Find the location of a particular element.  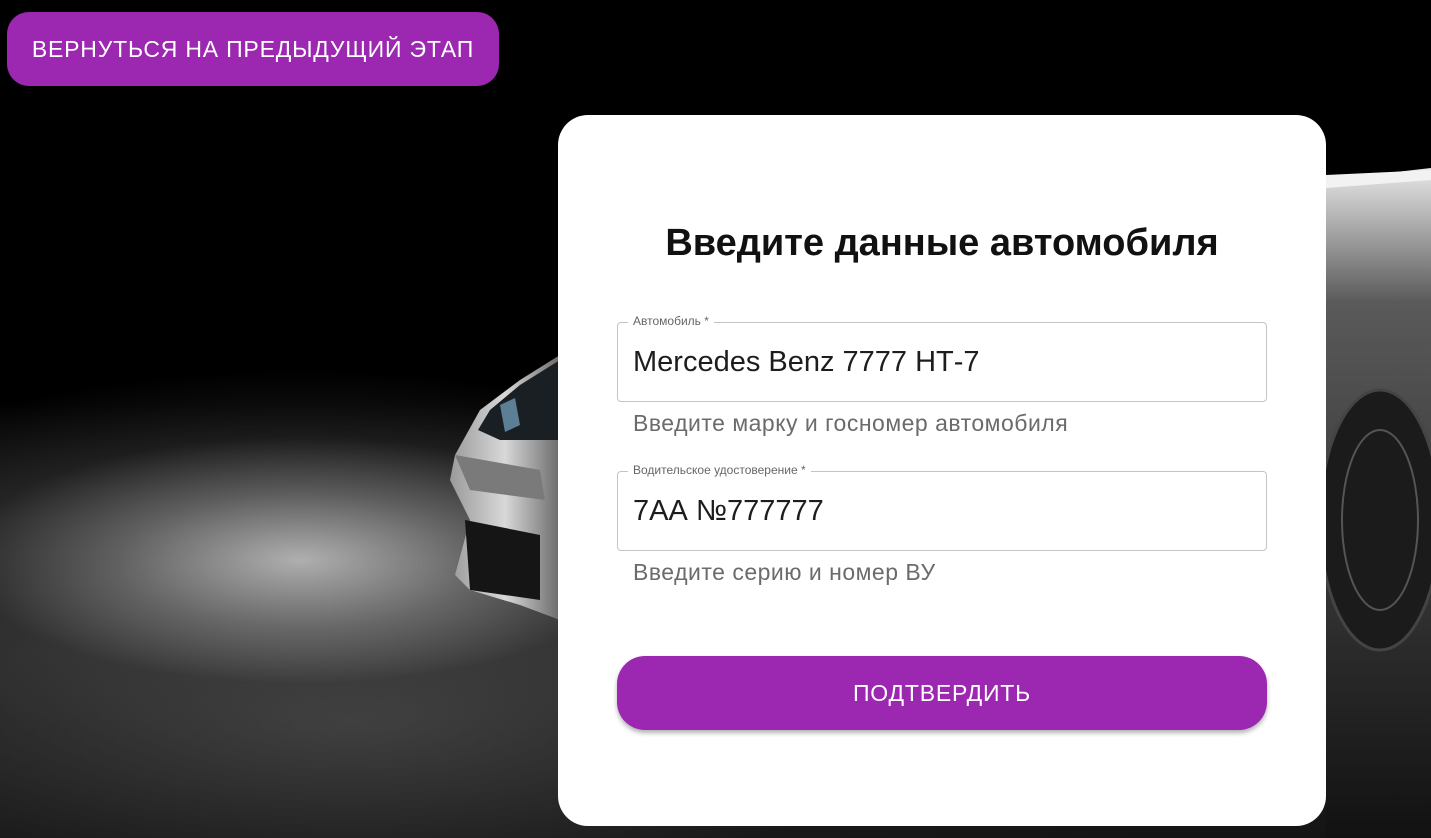

car-field: Автомобиль * is located at coordinates (942, 358).